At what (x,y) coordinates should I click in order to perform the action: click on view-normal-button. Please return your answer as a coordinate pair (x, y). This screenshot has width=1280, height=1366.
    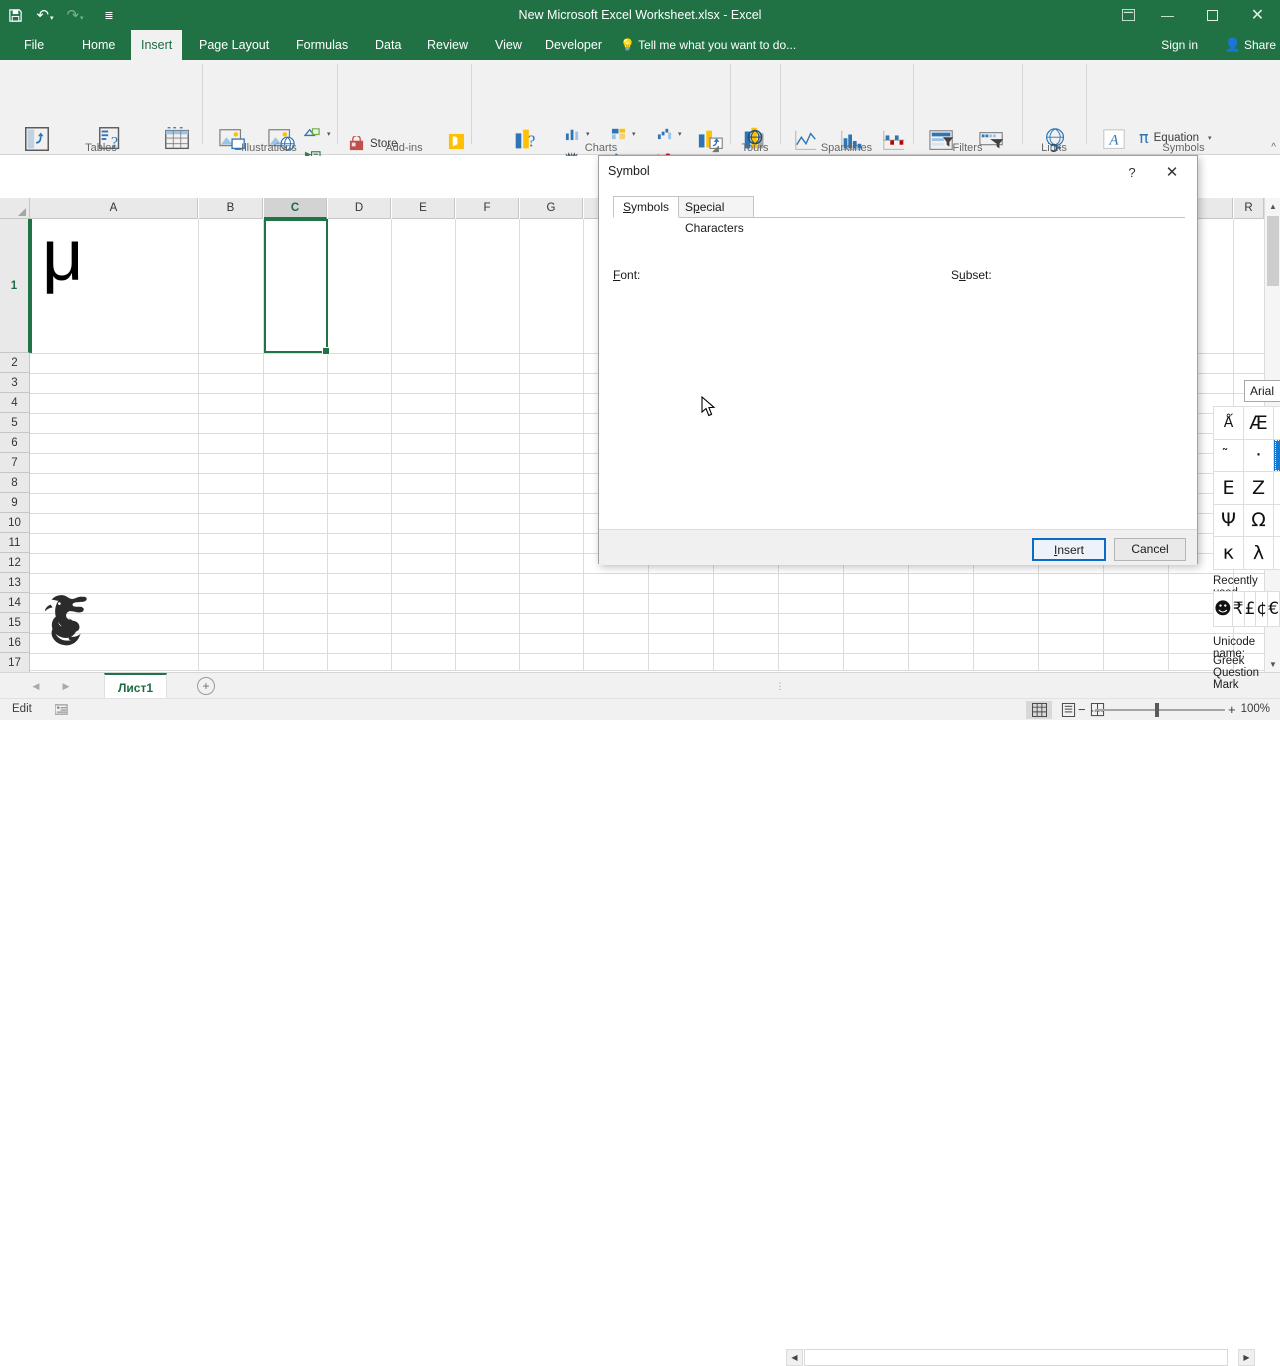
    Looking at the image, I should click on (1039, 710).